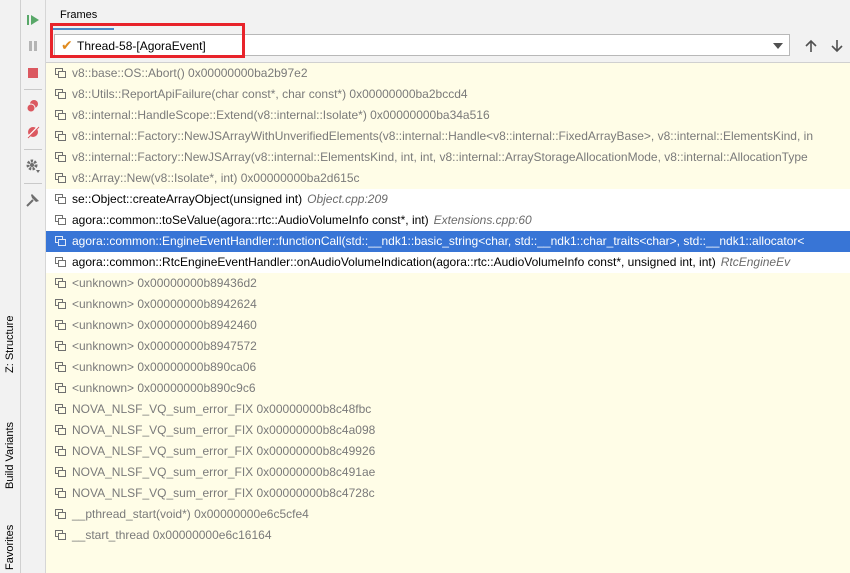 The height and width of the screenshot is (573, 850). I want to click on structure-tab-label: Z: Structure, so click(10, 344).